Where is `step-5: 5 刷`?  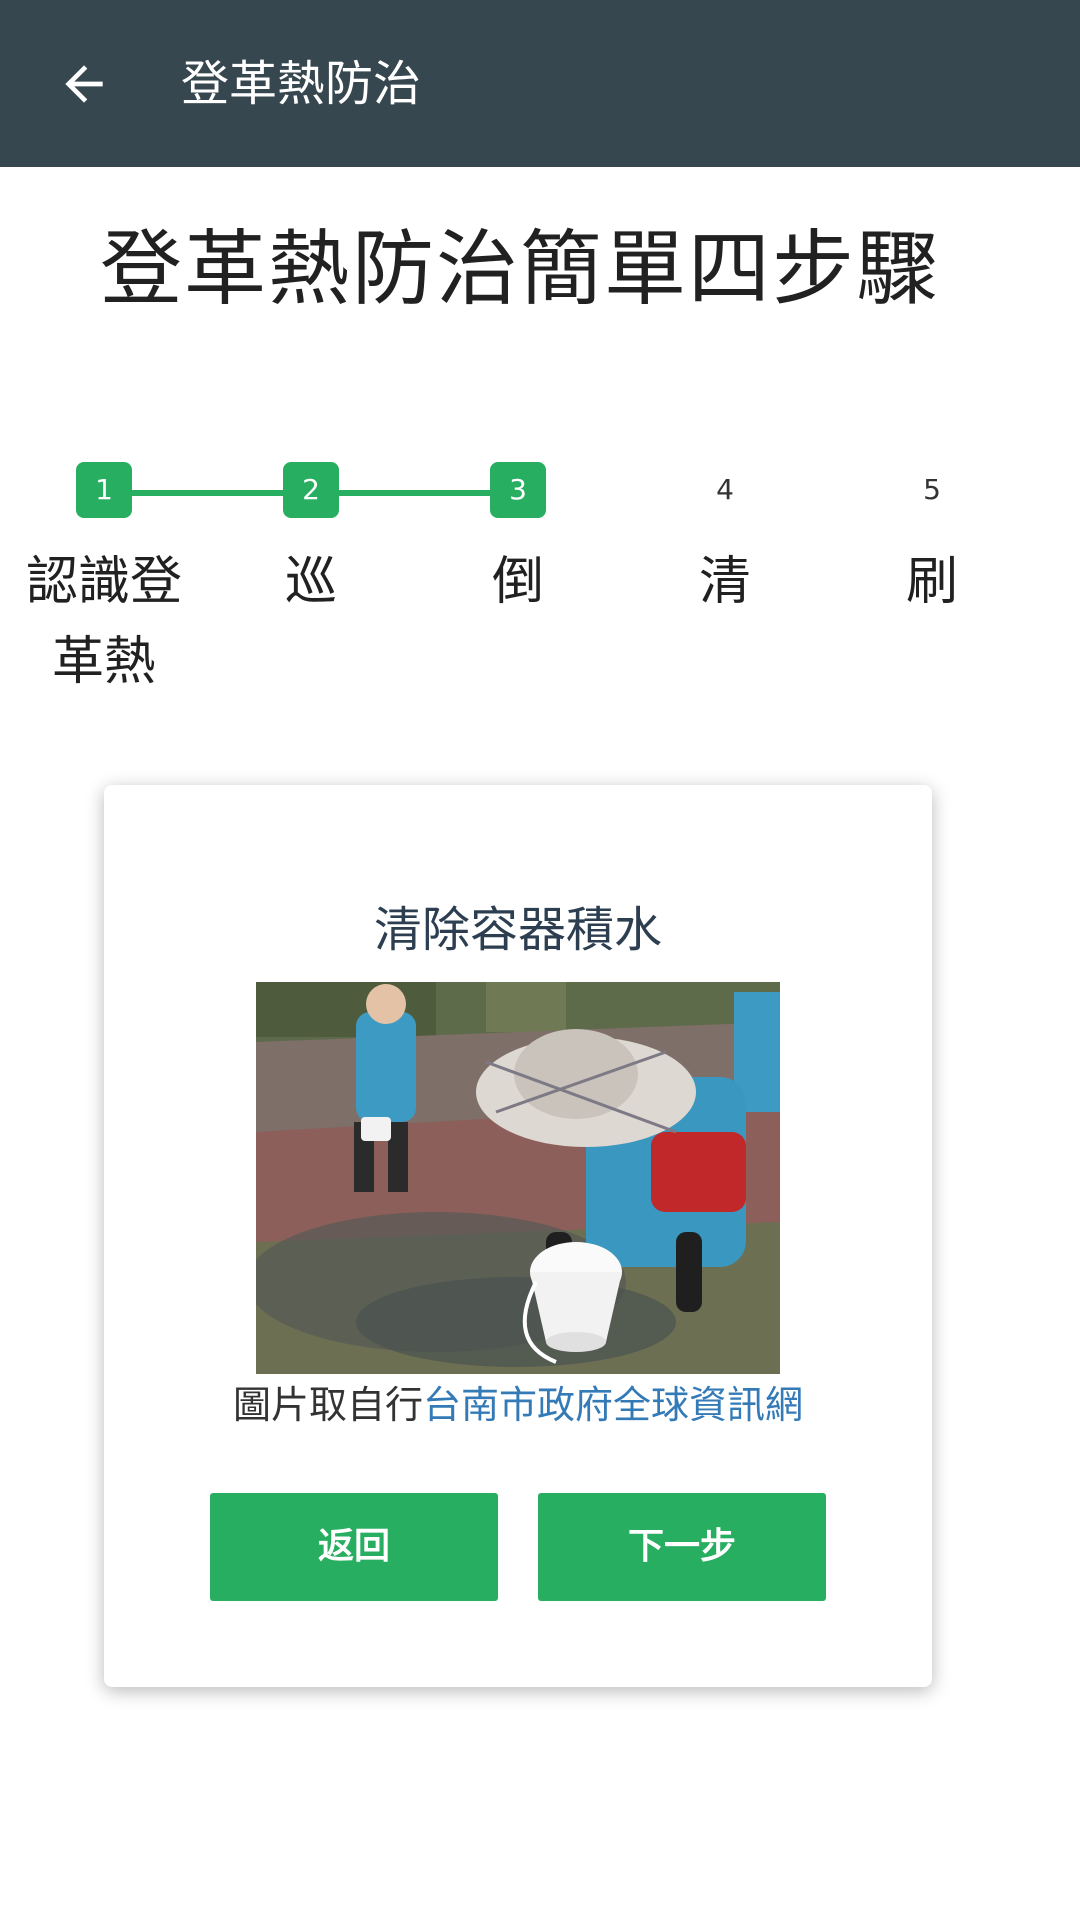
step-5: 5 刷 is located at coordinates (932, 542).